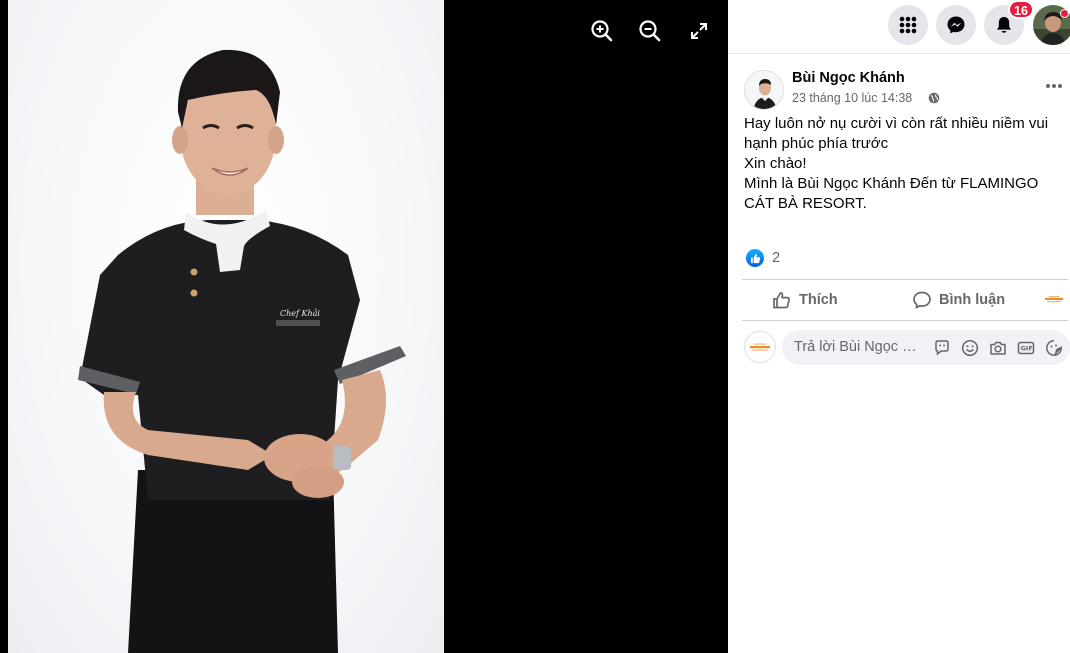 The width and height of the screenshot is (1070, 653). I want to click on gif-icon: GIF, so click(1026, 348).